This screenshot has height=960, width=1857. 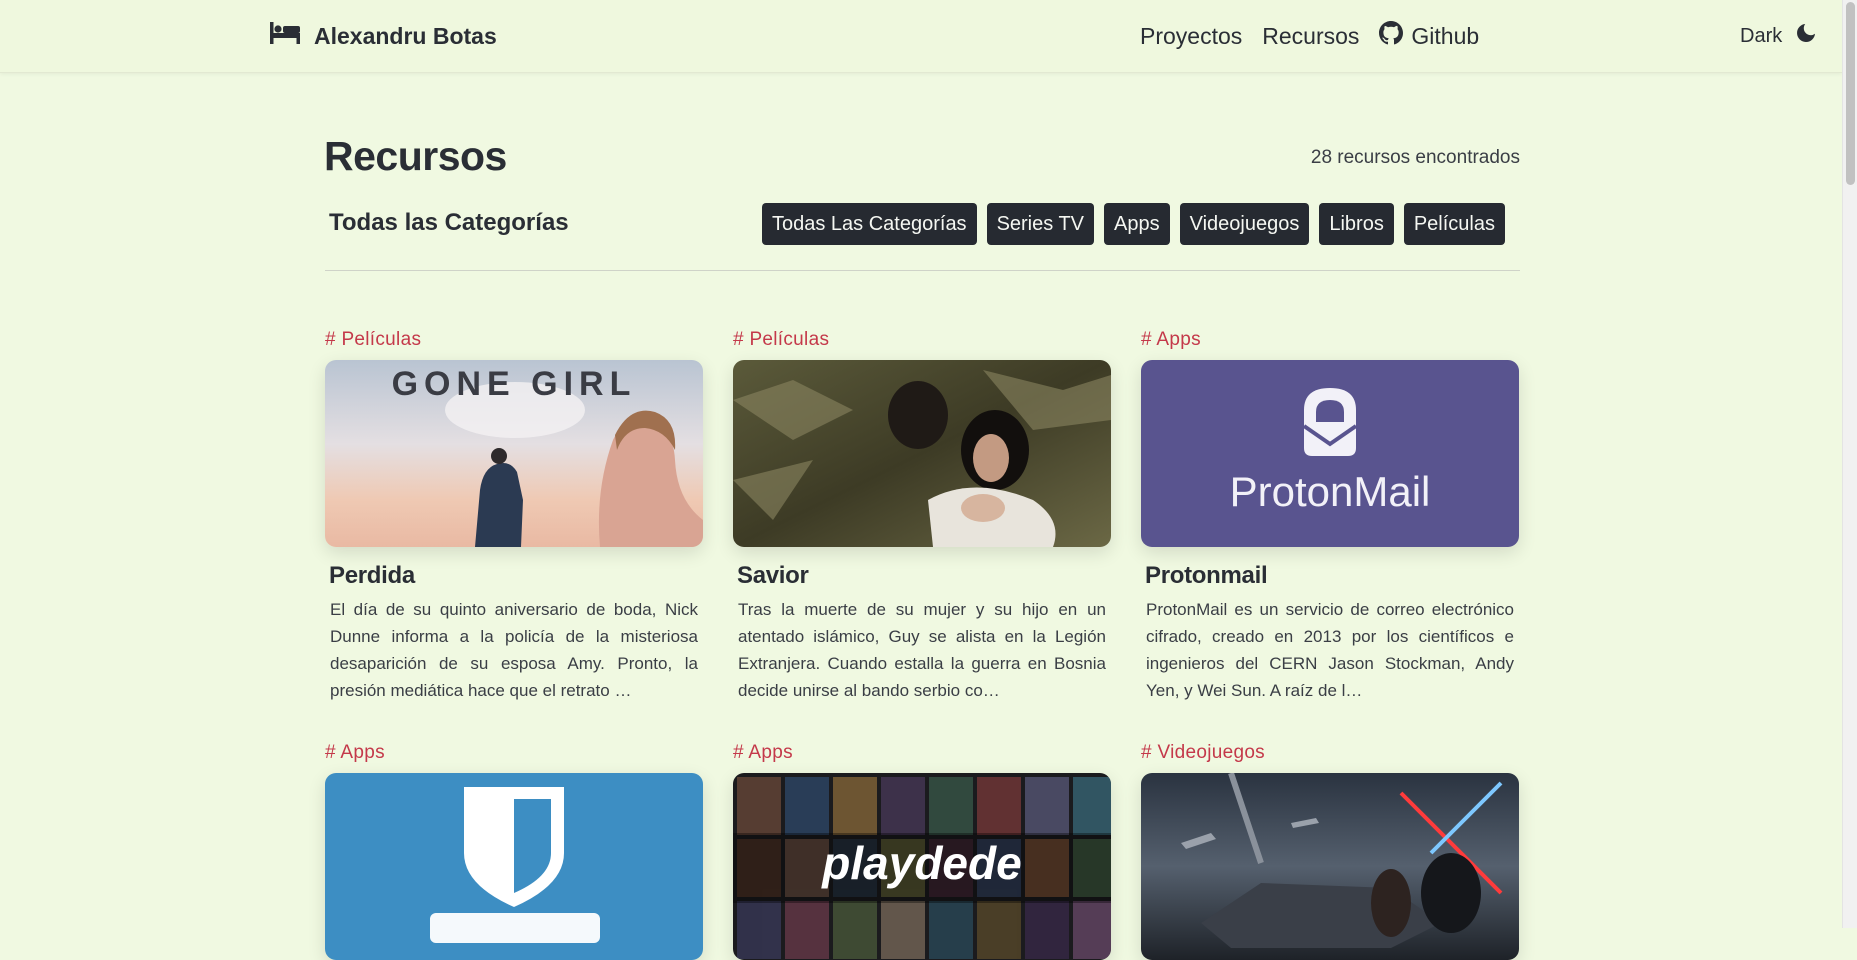 I want to click on nav-links: Proyectos Recursos Github, so click(x=1309, y=36).